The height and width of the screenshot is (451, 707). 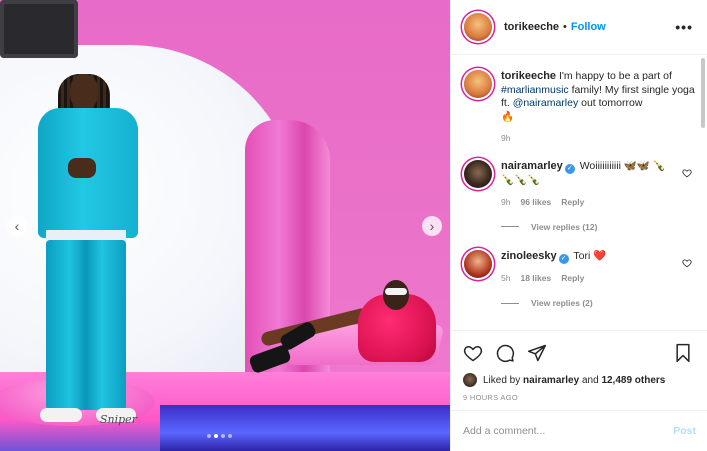 What do you see at coordinates (615, 76) in the screenshot?
I see `caption-text: I'm happy to be a part of` at bounding box center [615, 76].